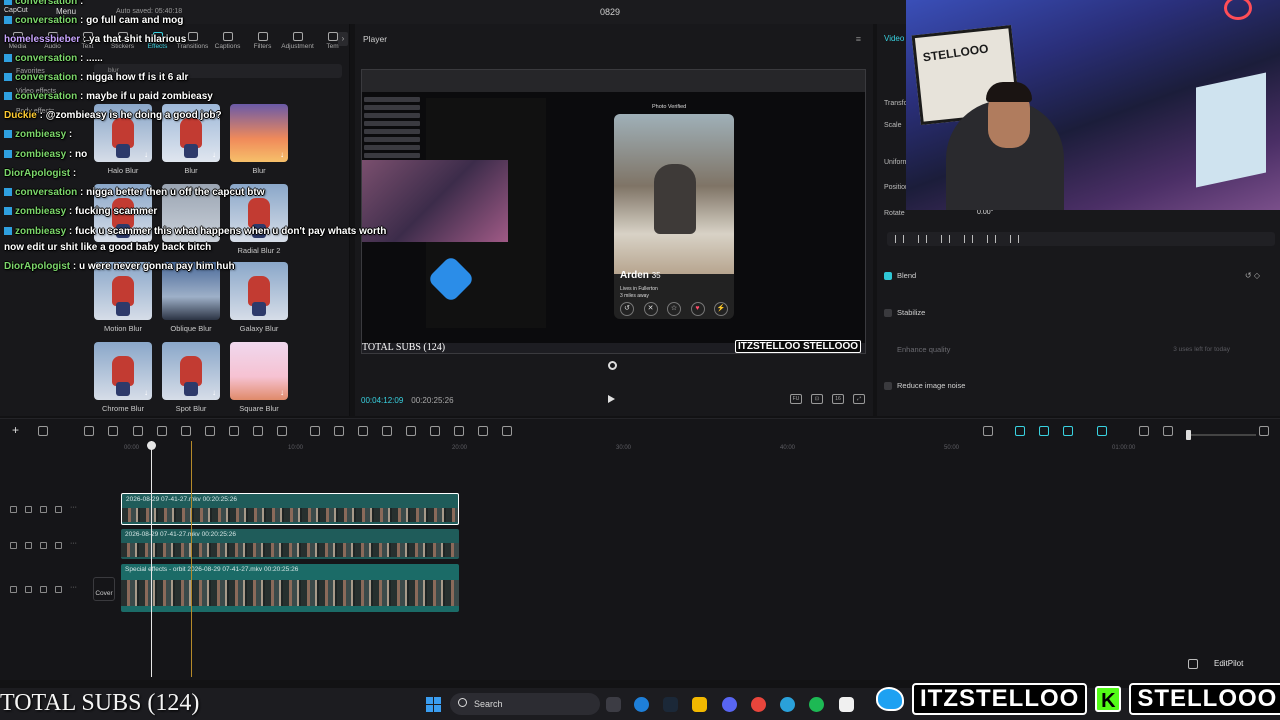 The image size is (1280, 720). I want to click on magic-icon, so click(435, 431).